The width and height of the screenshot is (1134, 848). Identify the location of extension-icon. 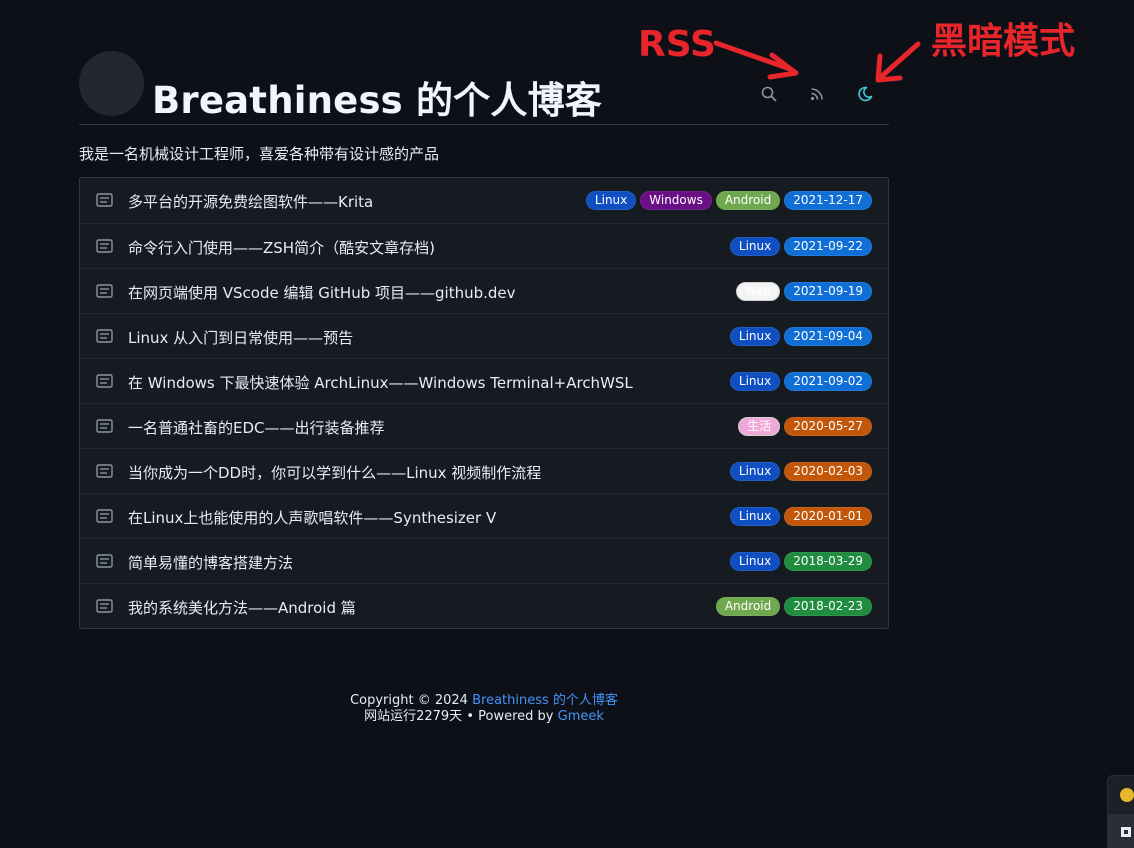
(1127, 795).